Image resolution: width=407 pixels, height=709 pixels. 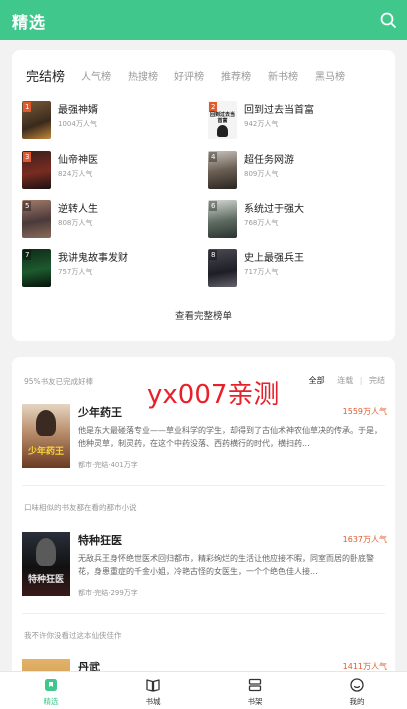 I want to click on rank-popularity: 942万人气, so click(x=261, y=124).